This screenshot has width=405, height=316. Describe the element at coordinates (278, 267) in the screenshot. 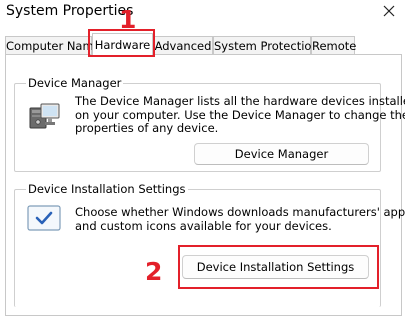

I see `annotation-highlight-installation-button` at that location.